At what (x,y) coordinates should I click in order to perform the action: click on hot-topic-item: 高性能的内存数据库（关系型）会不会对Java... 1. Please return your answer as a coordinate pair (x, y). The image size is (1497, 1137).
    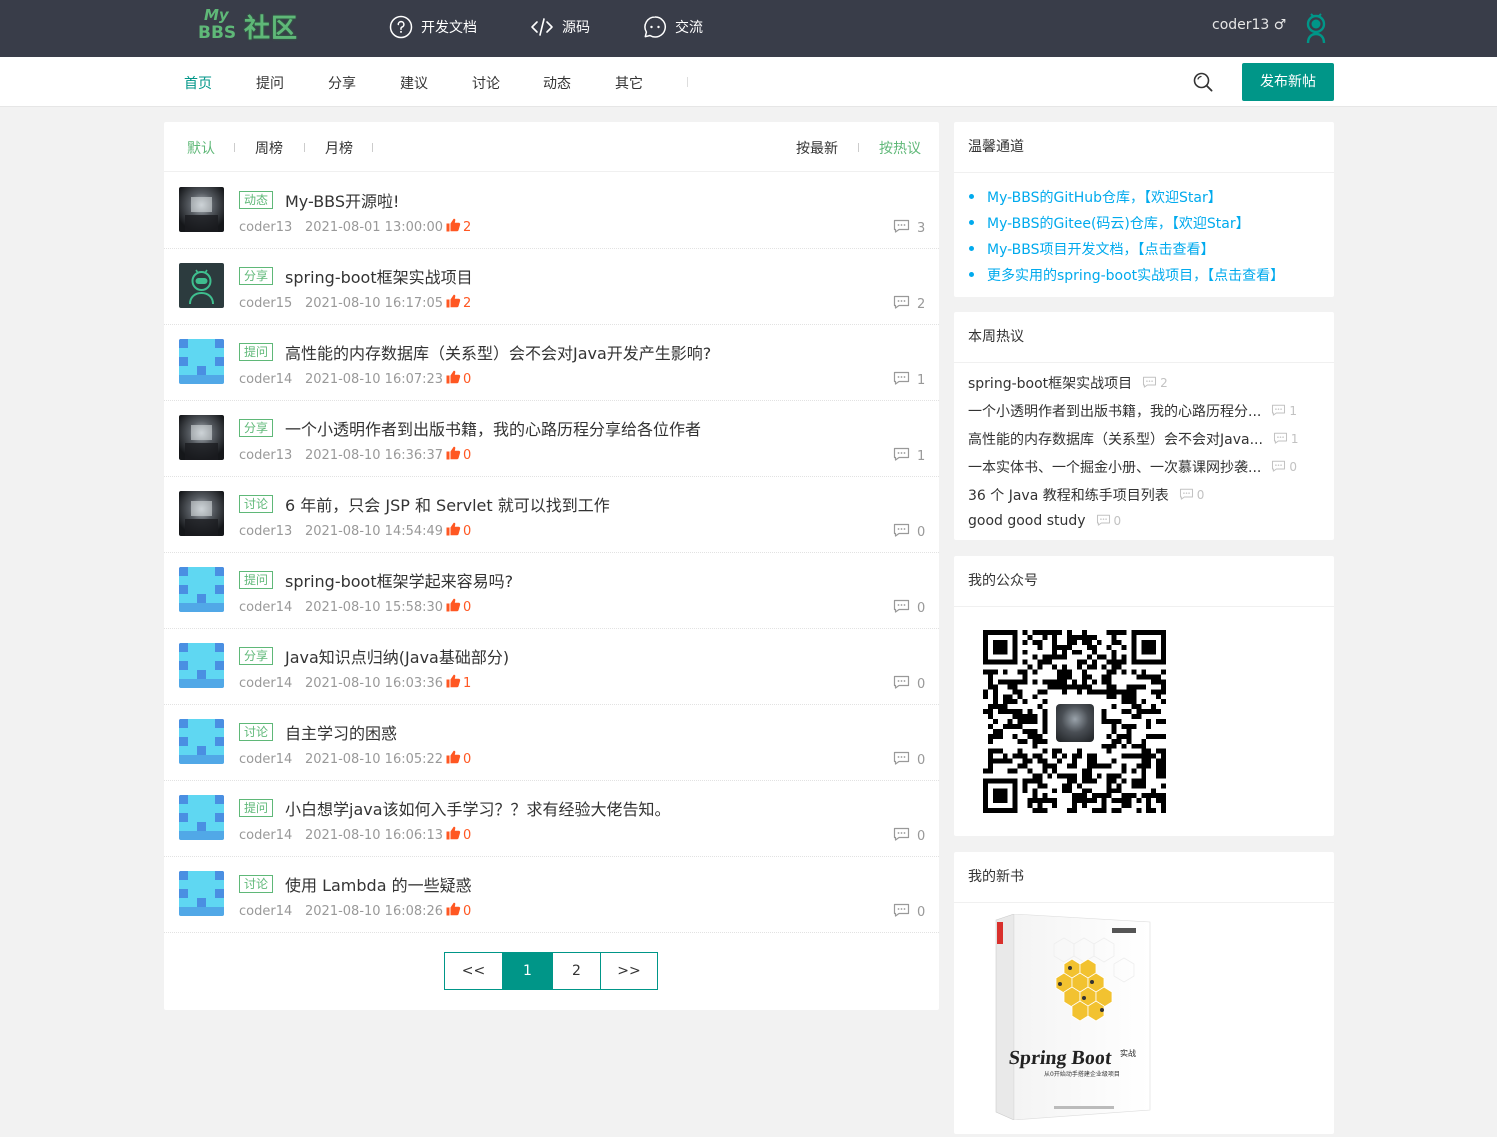
    Looking at the image, I should click on (1133, 439).